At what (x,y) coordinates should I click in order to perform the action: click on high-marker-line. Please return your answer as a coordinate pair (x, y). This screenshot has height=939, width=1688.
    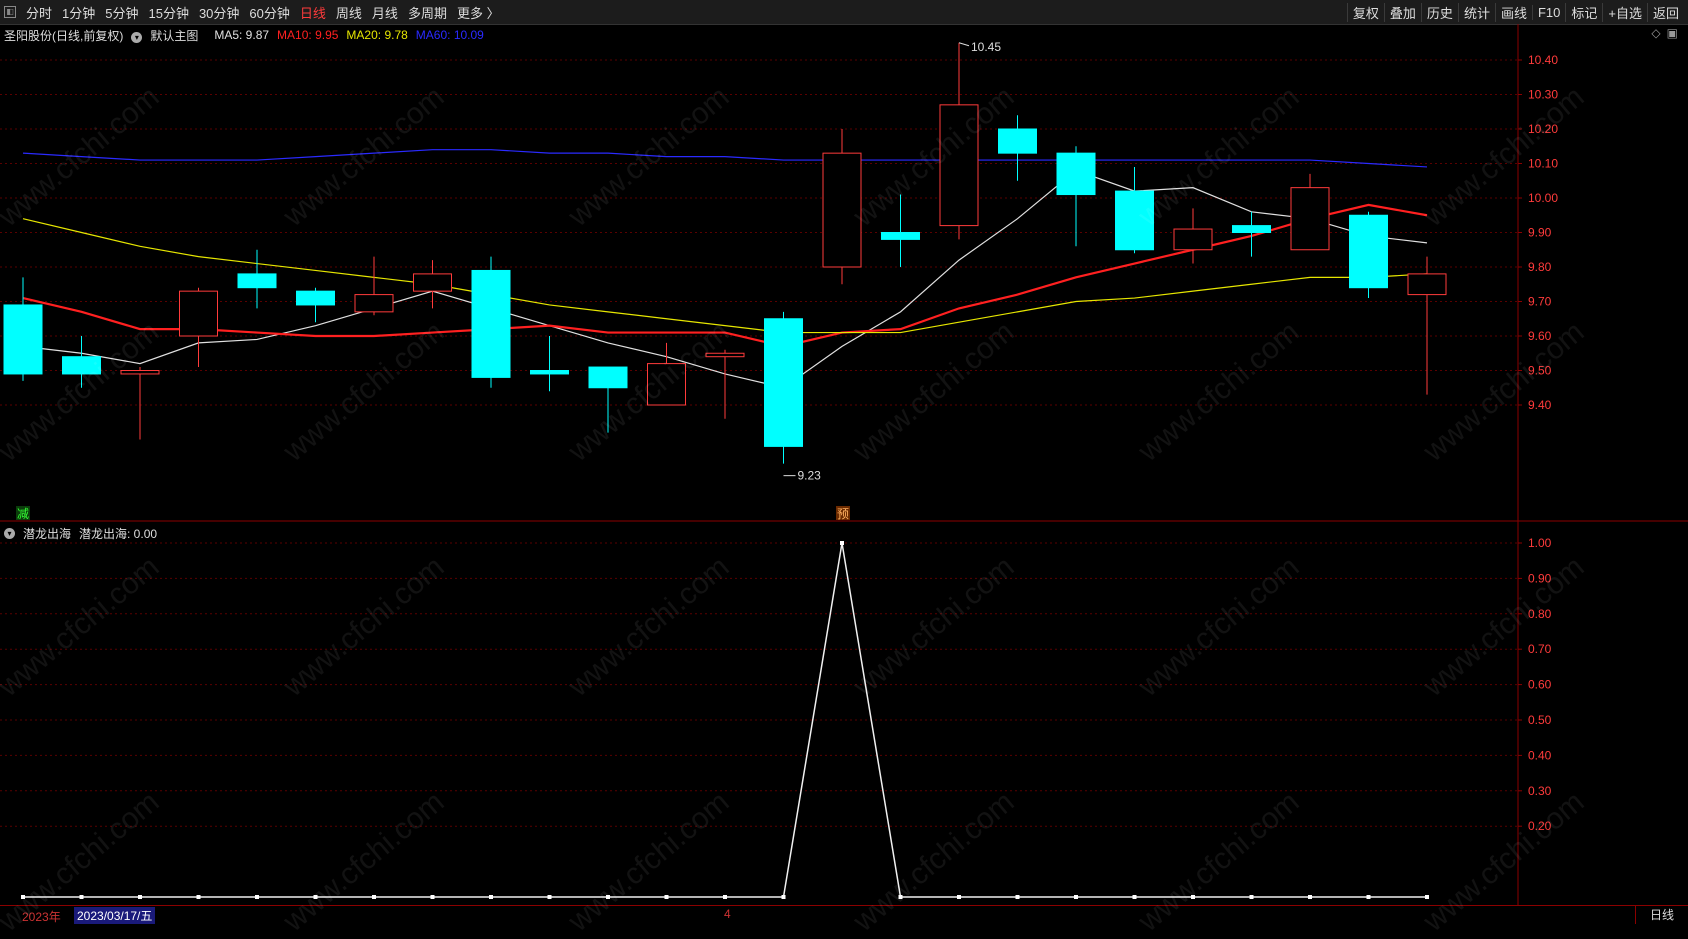
    Looking at the image, I should click on (964, 44).